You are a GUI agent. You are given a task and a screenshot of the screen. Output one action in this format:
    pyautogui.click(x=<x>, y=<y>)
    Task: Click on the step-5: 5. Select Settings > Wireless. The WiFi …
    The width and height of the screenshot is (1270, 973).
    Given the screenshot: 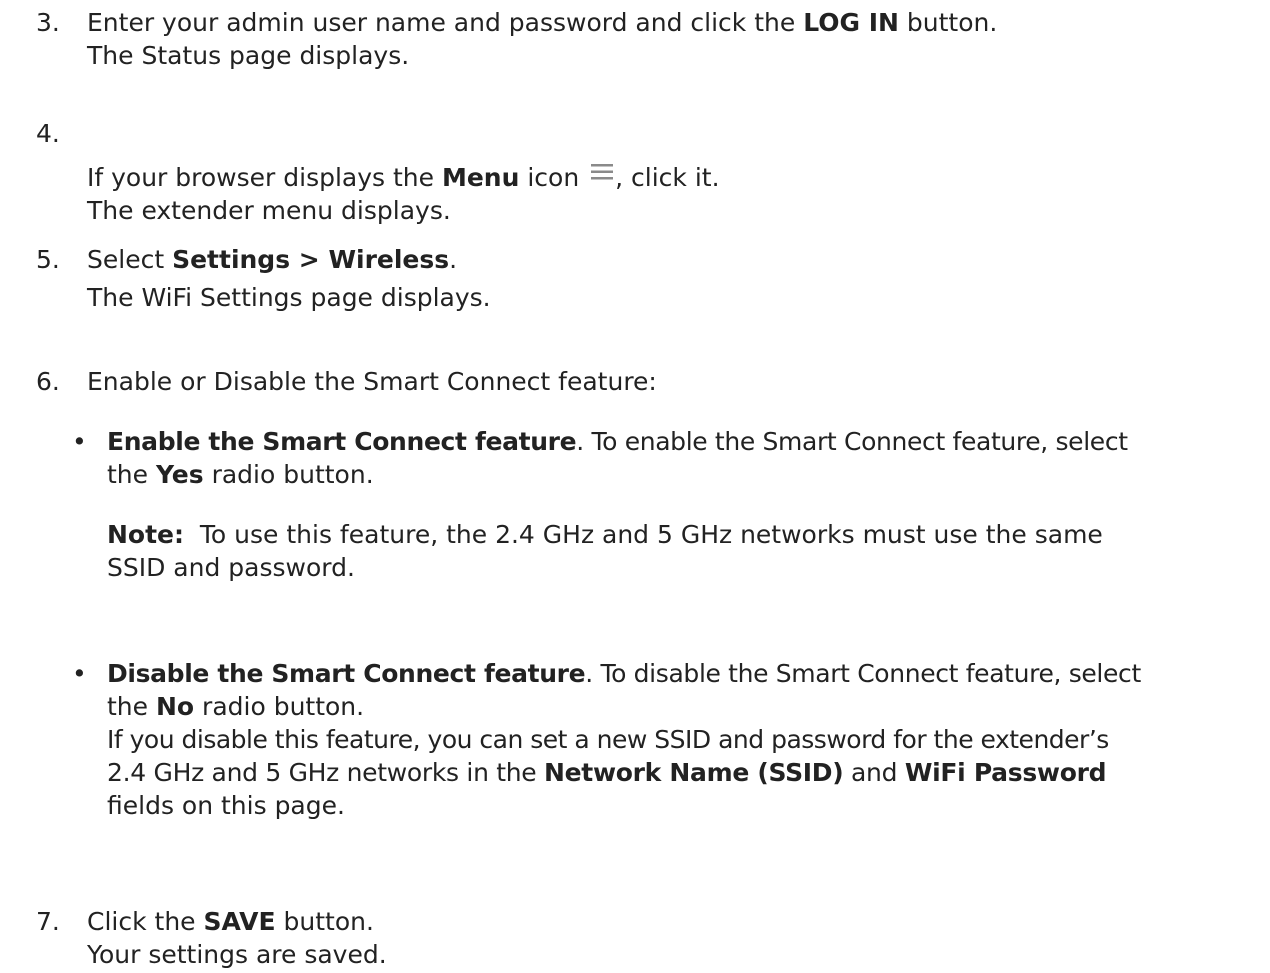 What is the action you would take?
    pyautogui.click(x=649, y=278)
    